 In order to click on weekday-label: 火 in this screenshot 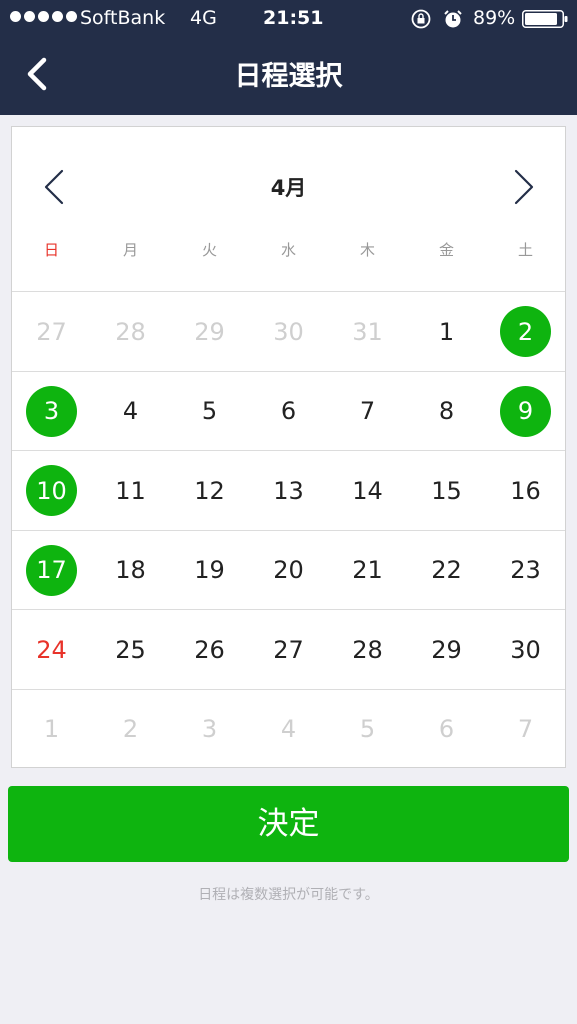, I will do `click(209, 250)`.